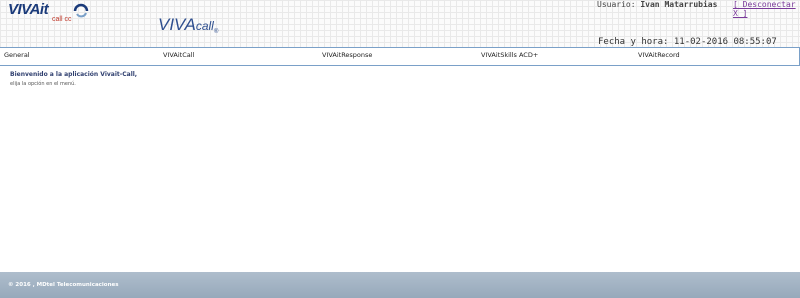  I want to click on user-info: Usuario: Ivan Matarrubias, so click(657, 4).